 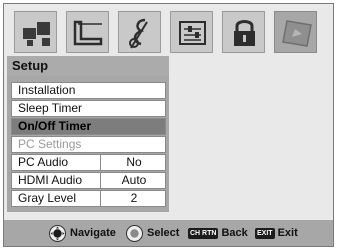 I want to click on menu-item-hdmi-audio: HDMI Audio Auto, so click(x=88, y=180).